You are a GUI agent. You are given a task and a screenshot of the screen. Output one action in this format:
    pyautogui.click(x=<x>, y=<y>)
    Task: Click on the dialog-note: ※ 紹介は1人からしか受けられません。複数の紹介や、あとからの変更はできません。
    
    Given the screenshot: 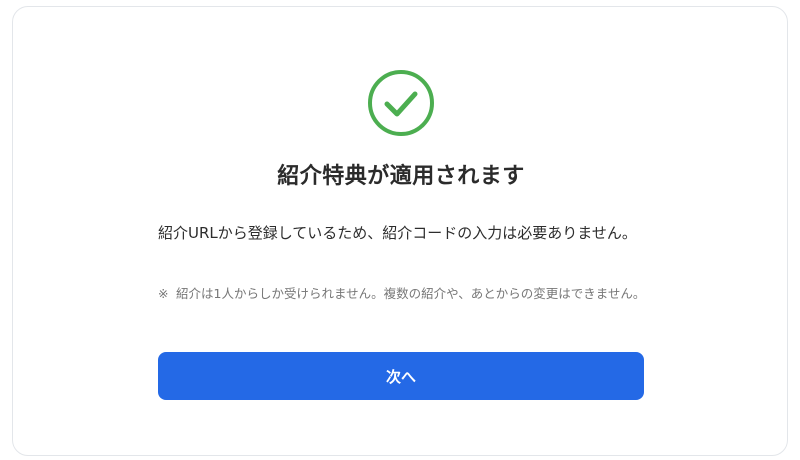 What is the action you would take?
    pyautogui.click(x=403, y=293)
    